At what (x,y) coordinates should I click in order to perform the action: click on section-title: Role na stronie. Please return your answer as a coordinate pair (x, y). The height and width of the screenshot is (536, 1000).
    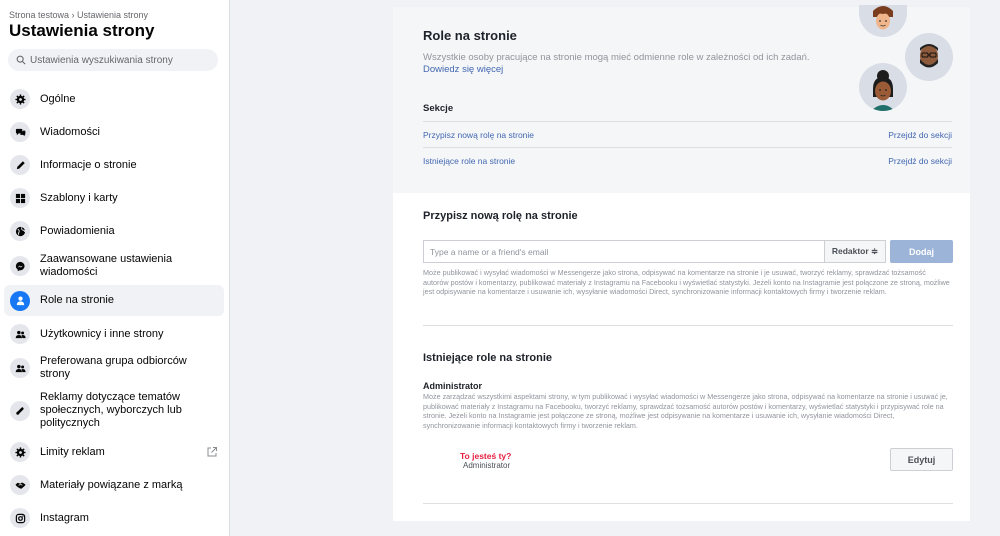
    Looking at the image, I should click on (470, 35).